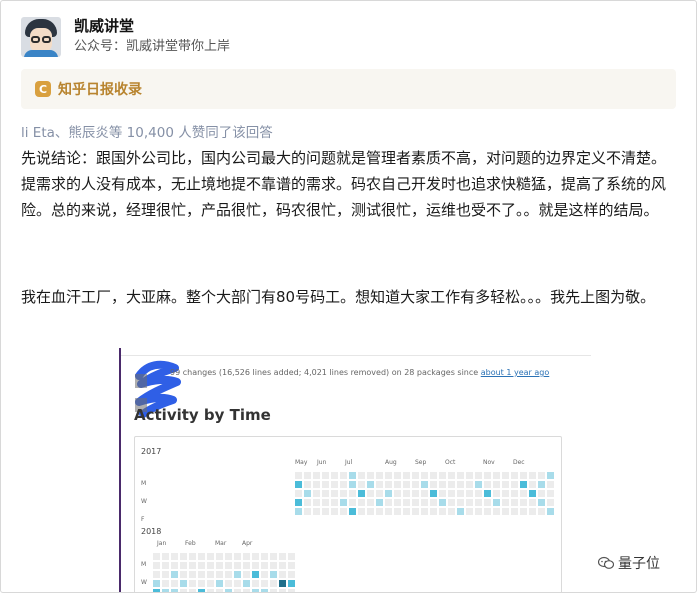 The width and height of the screenshot is (697, 593). I want to click on month-label-nov: Nov, so click(489, 462).